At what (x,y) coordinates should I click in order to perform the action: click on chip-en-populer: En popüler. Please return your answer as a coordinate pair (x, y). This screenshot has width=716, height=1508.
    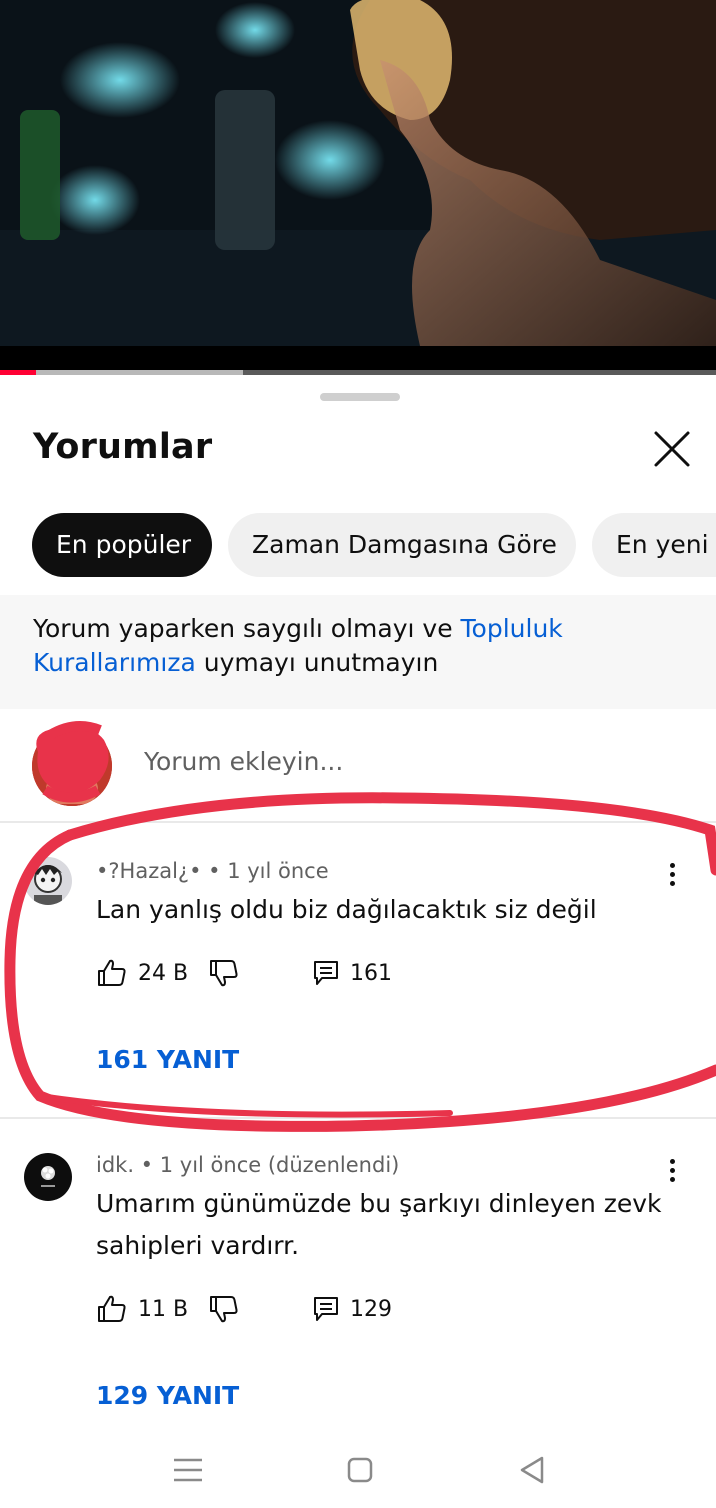
    Looking at the image, I should click on (122, 545).